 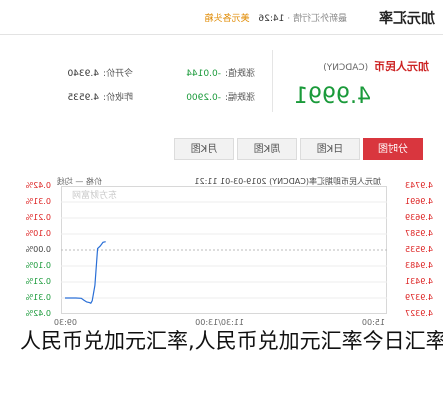 I want to click on quote-meta: 最新外汇行情 · 14:26 美元各头箱, so click(x=276, y=17).